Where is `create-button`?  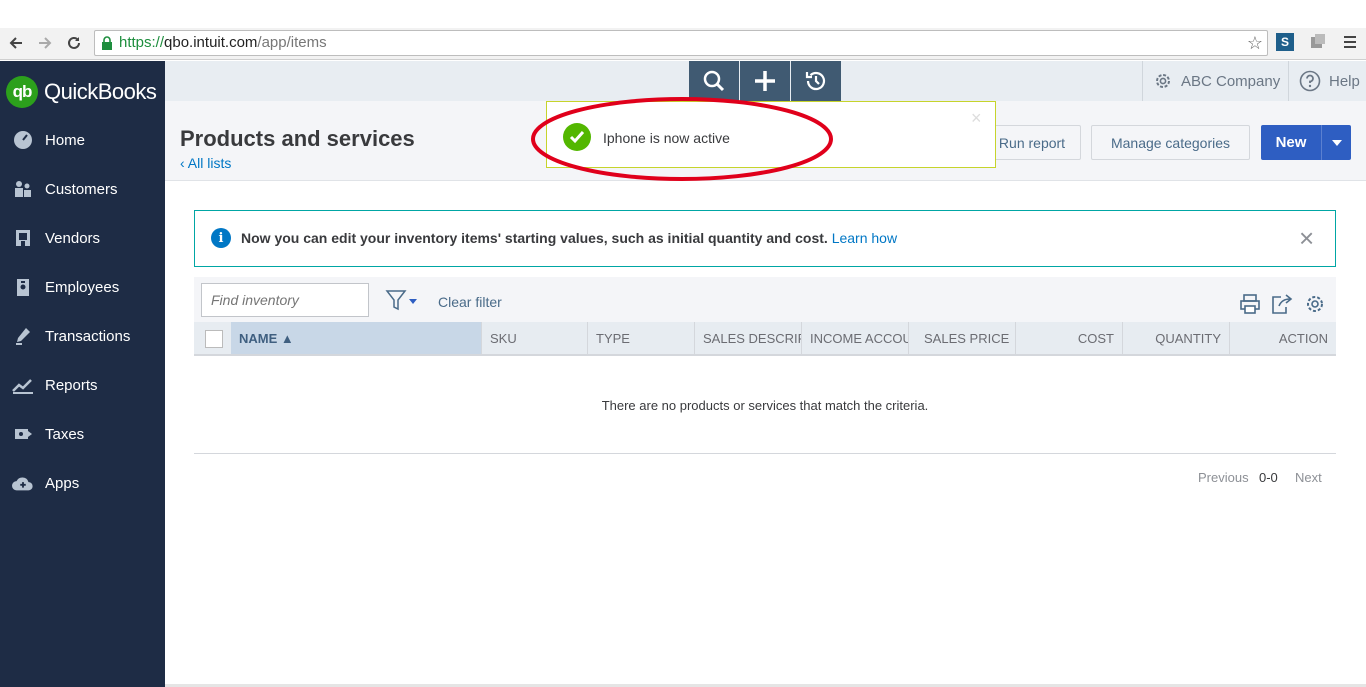 create-button is located at coordinates (765, 81).